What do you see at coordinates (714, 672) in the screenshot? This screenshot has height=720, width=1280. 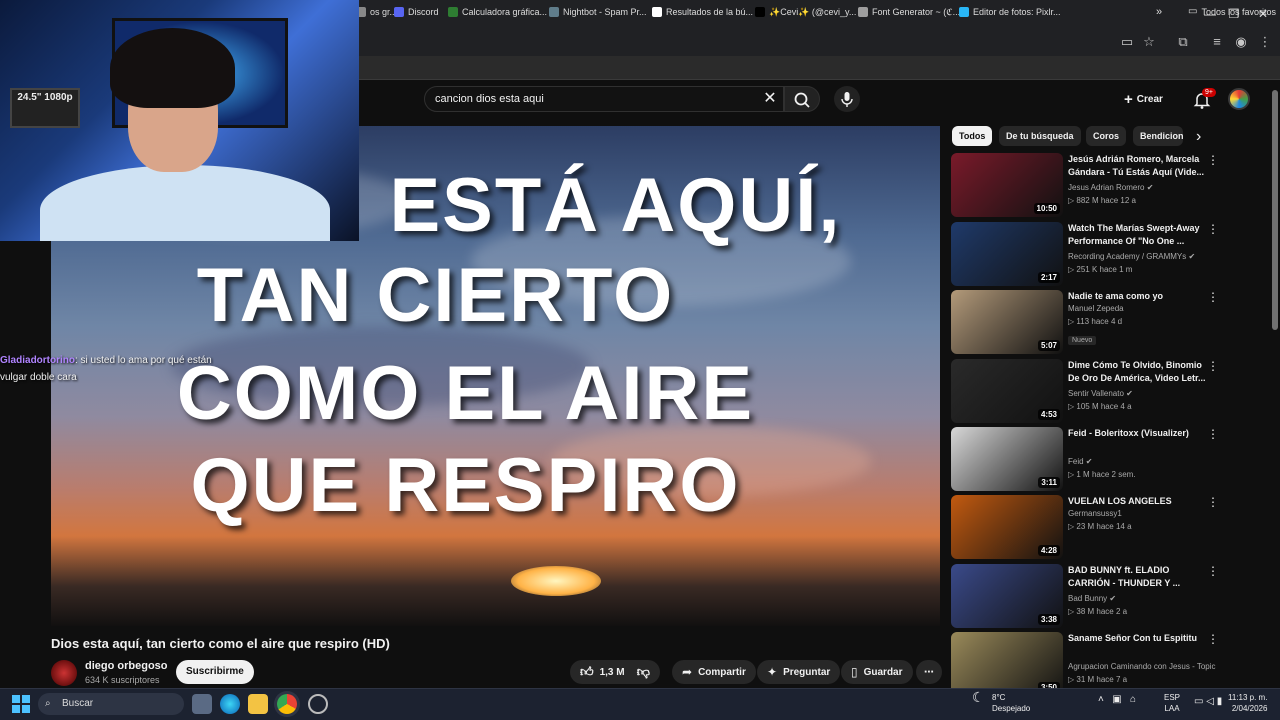 I see `share-button: ➦ Compartir` at bounding box center [714, 672].